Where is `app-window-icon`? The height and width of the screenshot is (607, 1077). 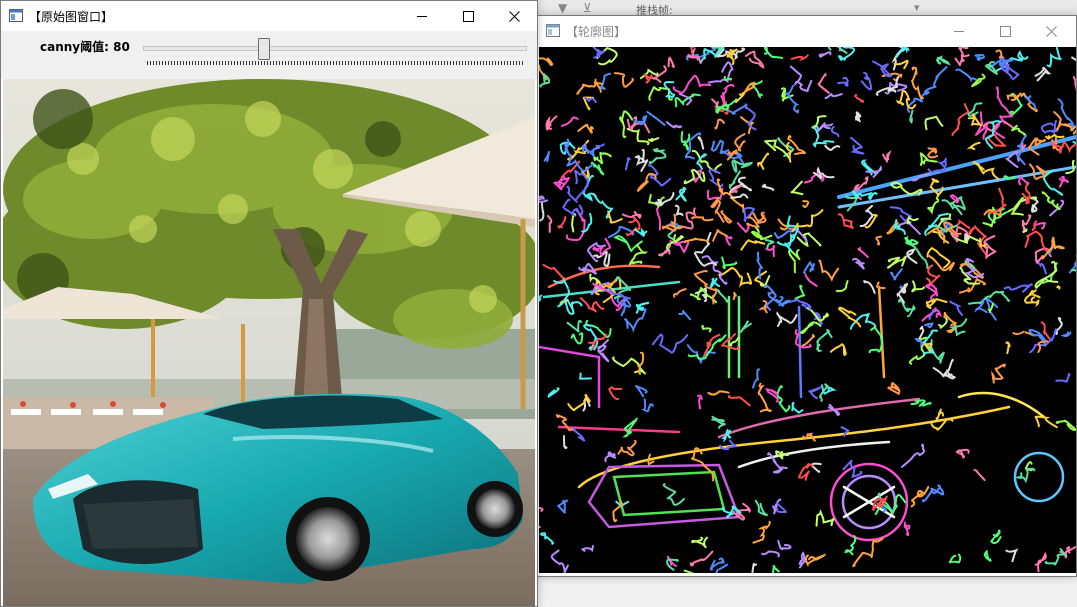
app-window-icon is located at coordinates (553, 30).